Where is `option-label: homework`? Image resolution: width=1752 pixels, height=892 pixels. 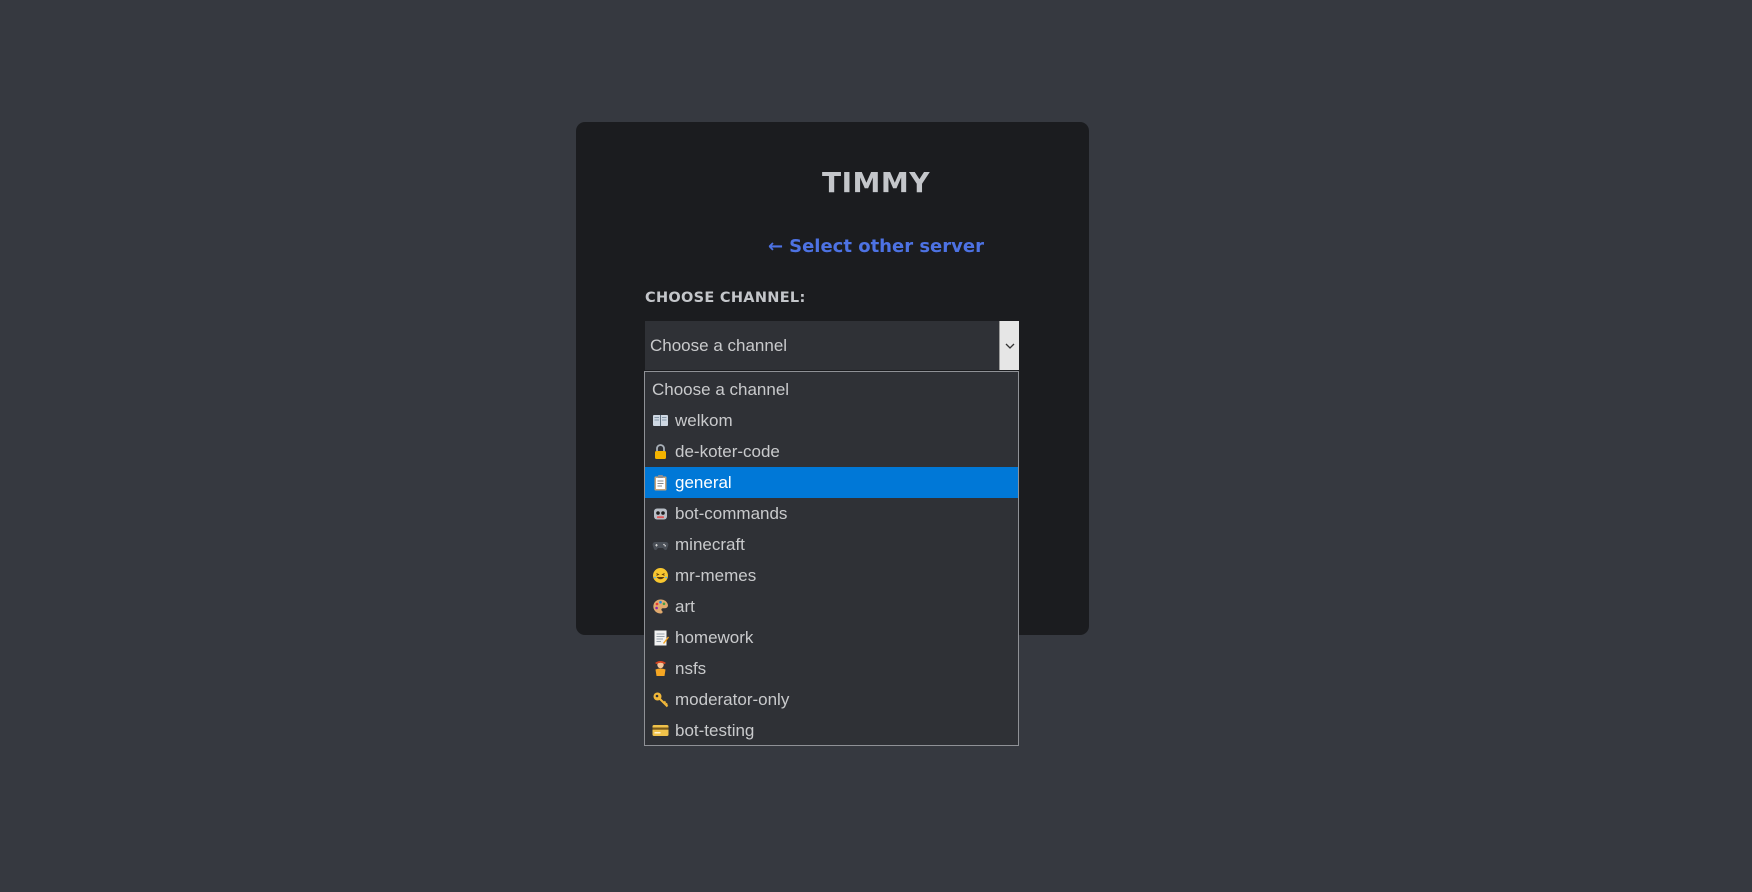 option-label: homework is located at coordinates (714, 637).